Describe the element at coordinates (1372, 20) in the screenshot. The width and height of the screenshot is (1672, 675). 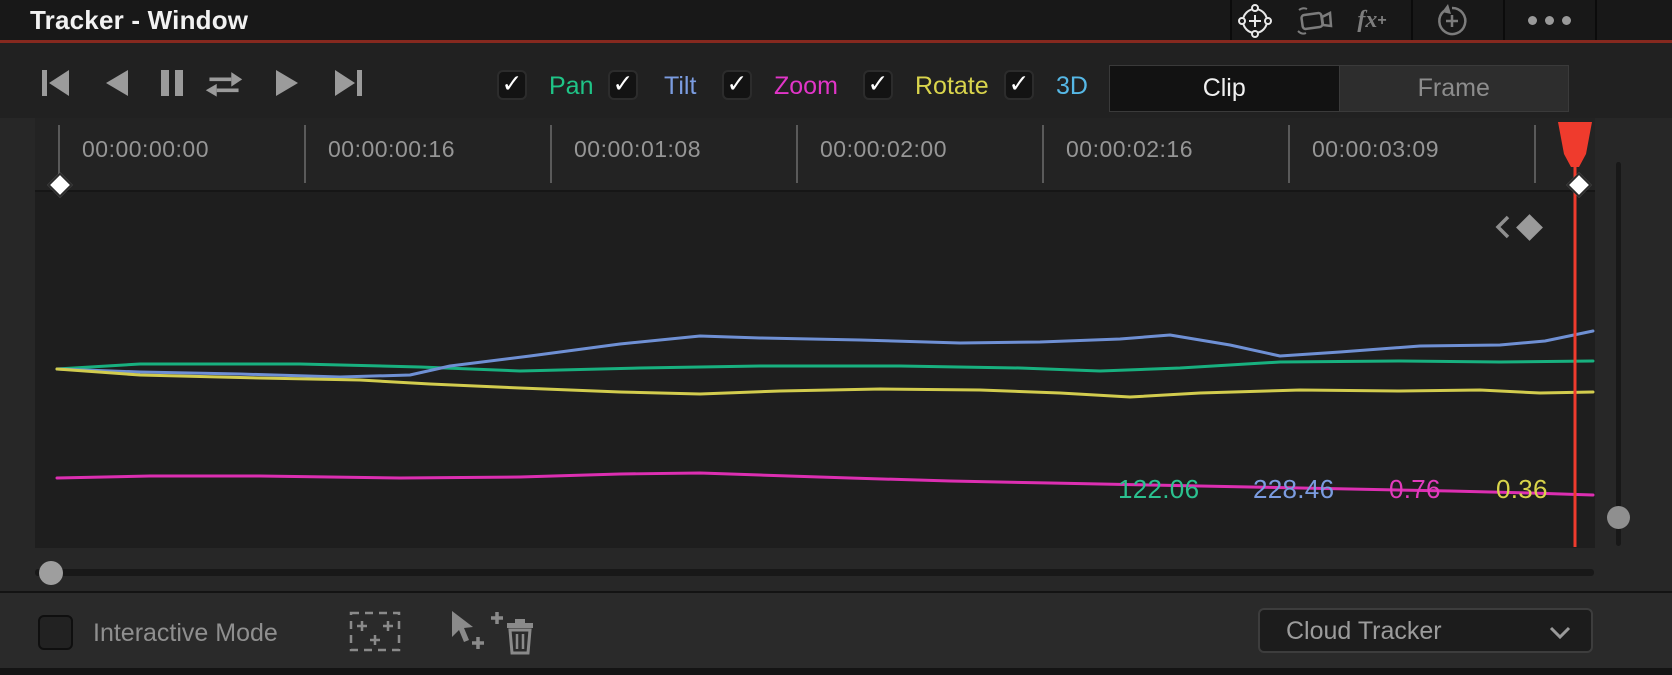
I see `fx-plus-icon: fx +` at that location.